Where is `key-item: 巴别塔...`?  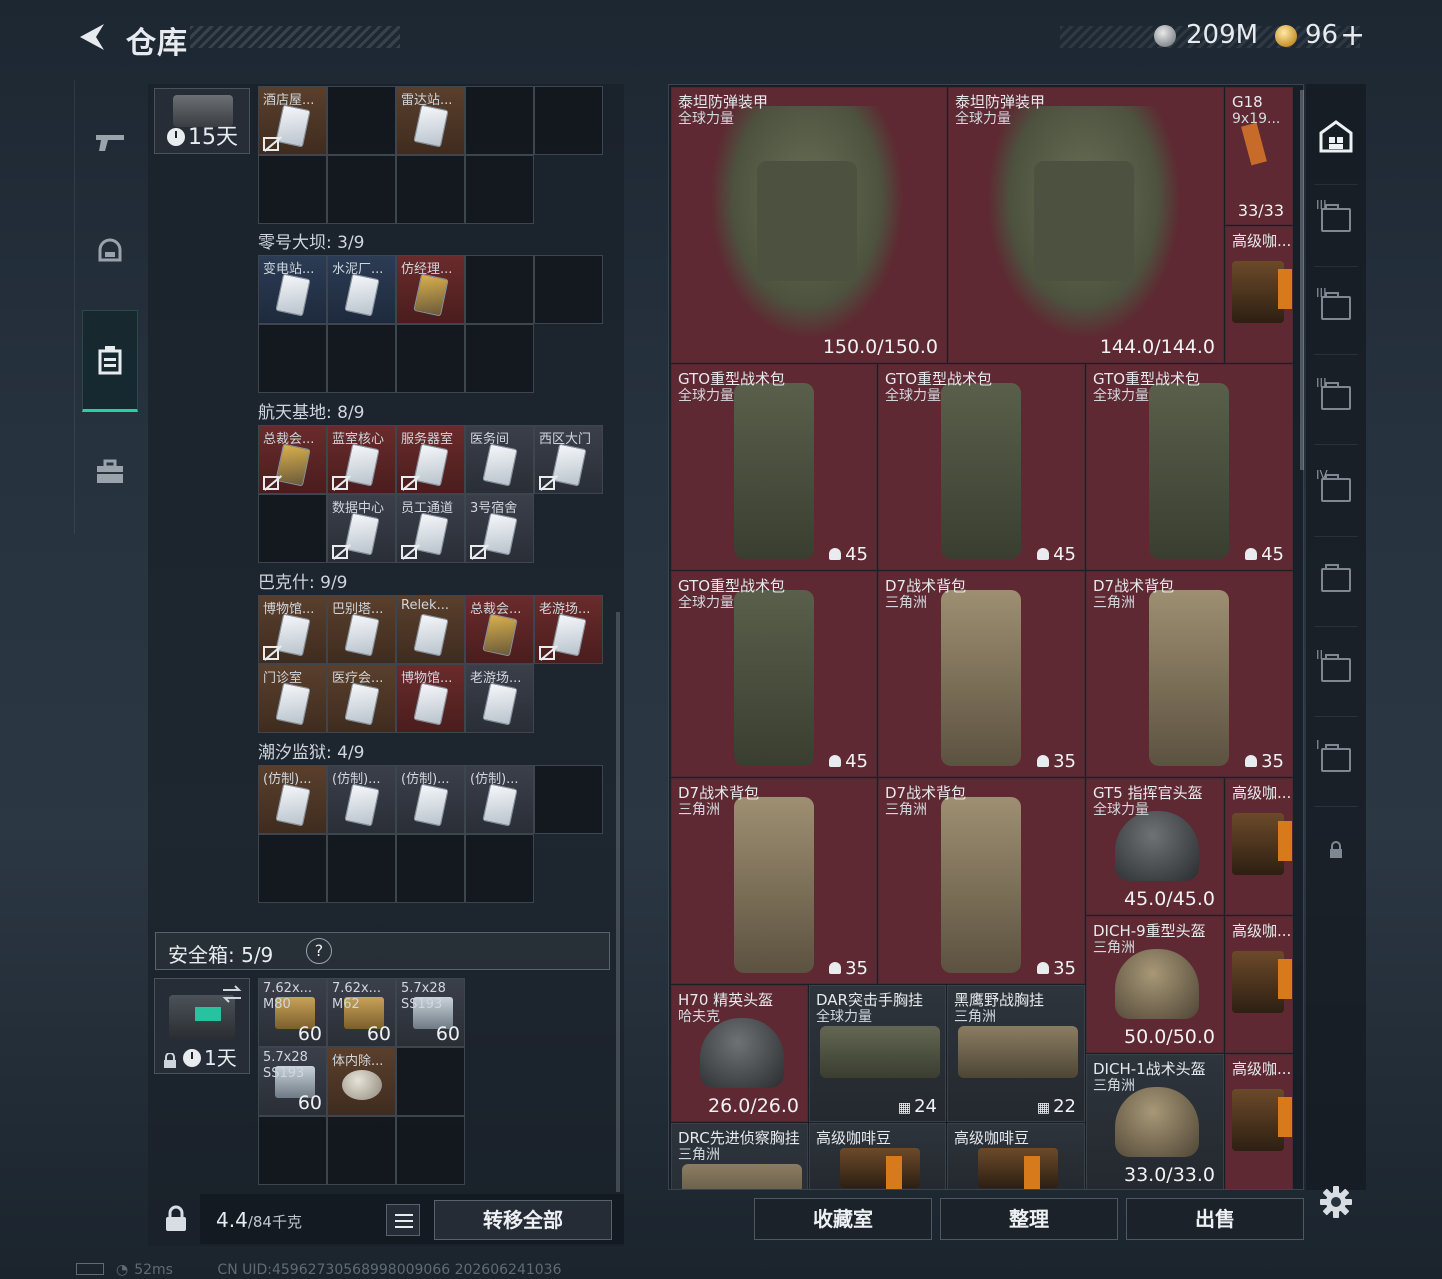 key-item: 巴别塔... is located at coordinates (361, 629).